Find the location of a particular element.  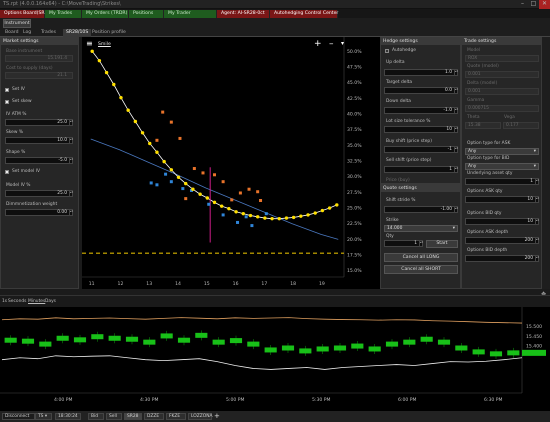

app-tab: My Trader is located at coordinates (190, 14).